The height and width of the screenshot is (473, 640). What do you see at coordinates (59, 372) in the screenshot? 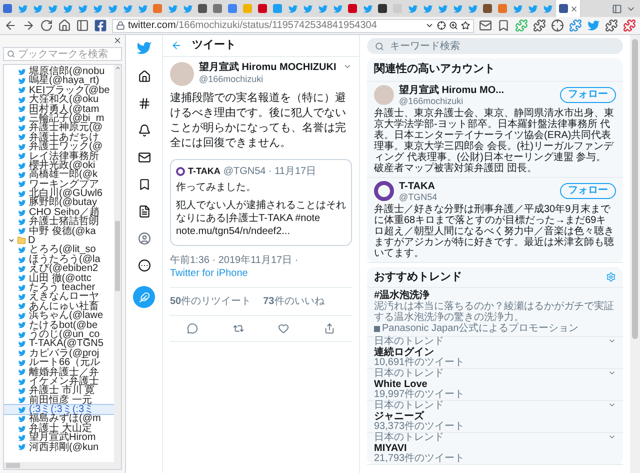
I see `bookmark-item: 離婚弁護士／弁` at bounding box center [59, 372].